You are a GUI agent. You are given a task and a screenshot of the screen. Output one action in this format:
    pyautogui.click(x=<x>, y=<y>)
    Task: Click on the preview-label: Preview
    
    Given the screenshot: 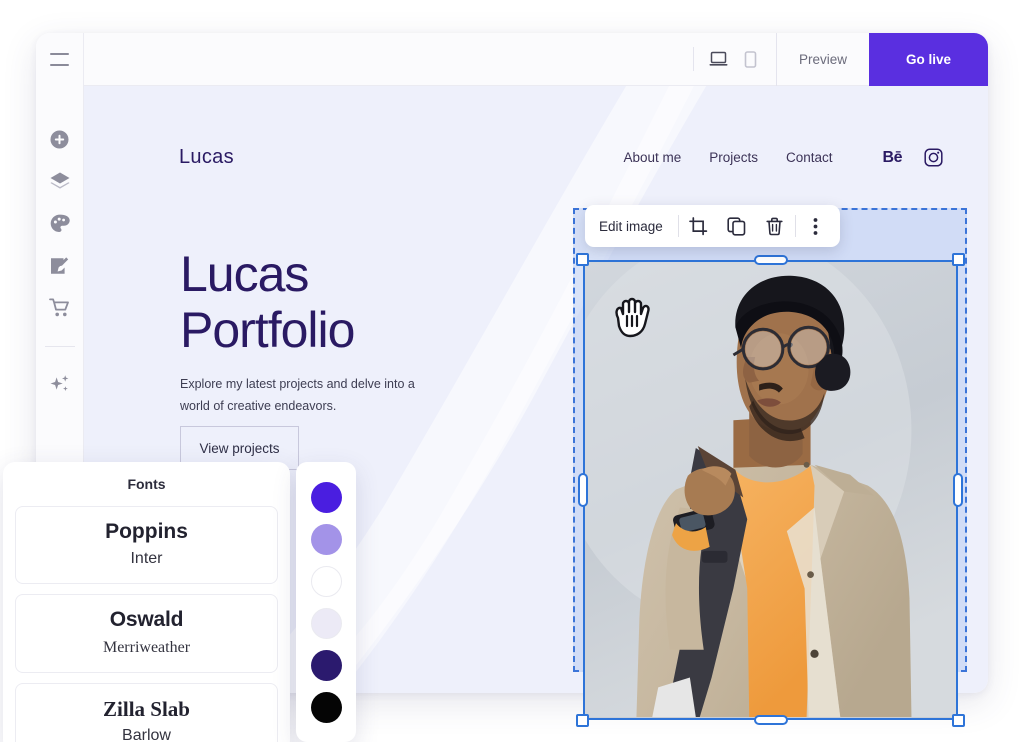 What is the action you would take?
    pyautogui.click(x=822, y=59)
    